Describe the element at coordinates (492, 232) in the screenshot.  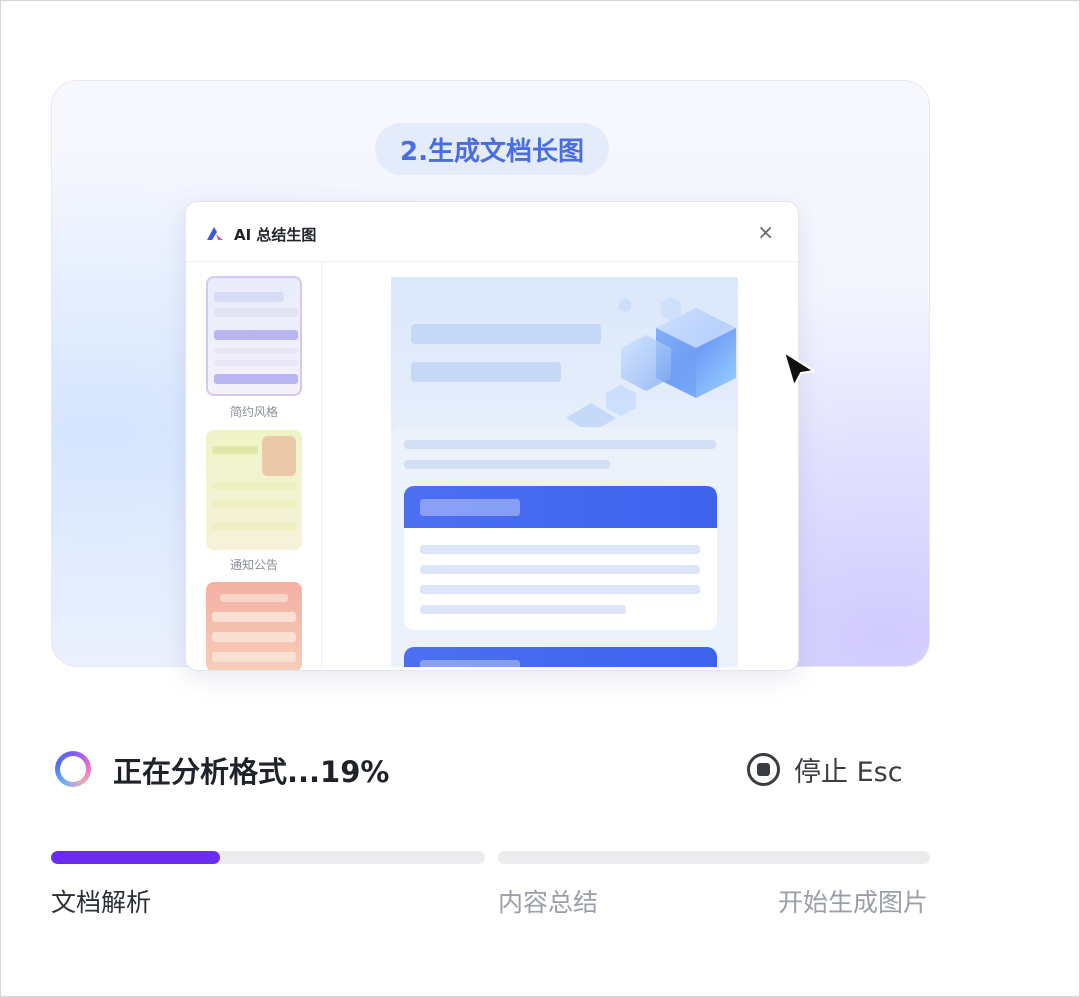
I see `dialog-header: AI 总结生图 ×` at that location.